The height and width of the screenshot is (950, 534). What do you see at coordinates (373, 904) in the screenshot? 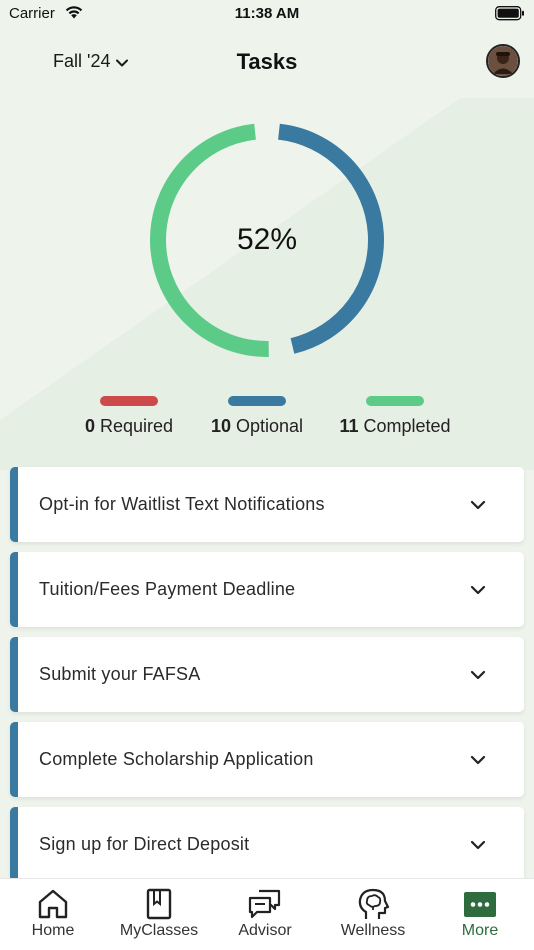
I see `head-brain-icon` at bounding box center [373, 904].